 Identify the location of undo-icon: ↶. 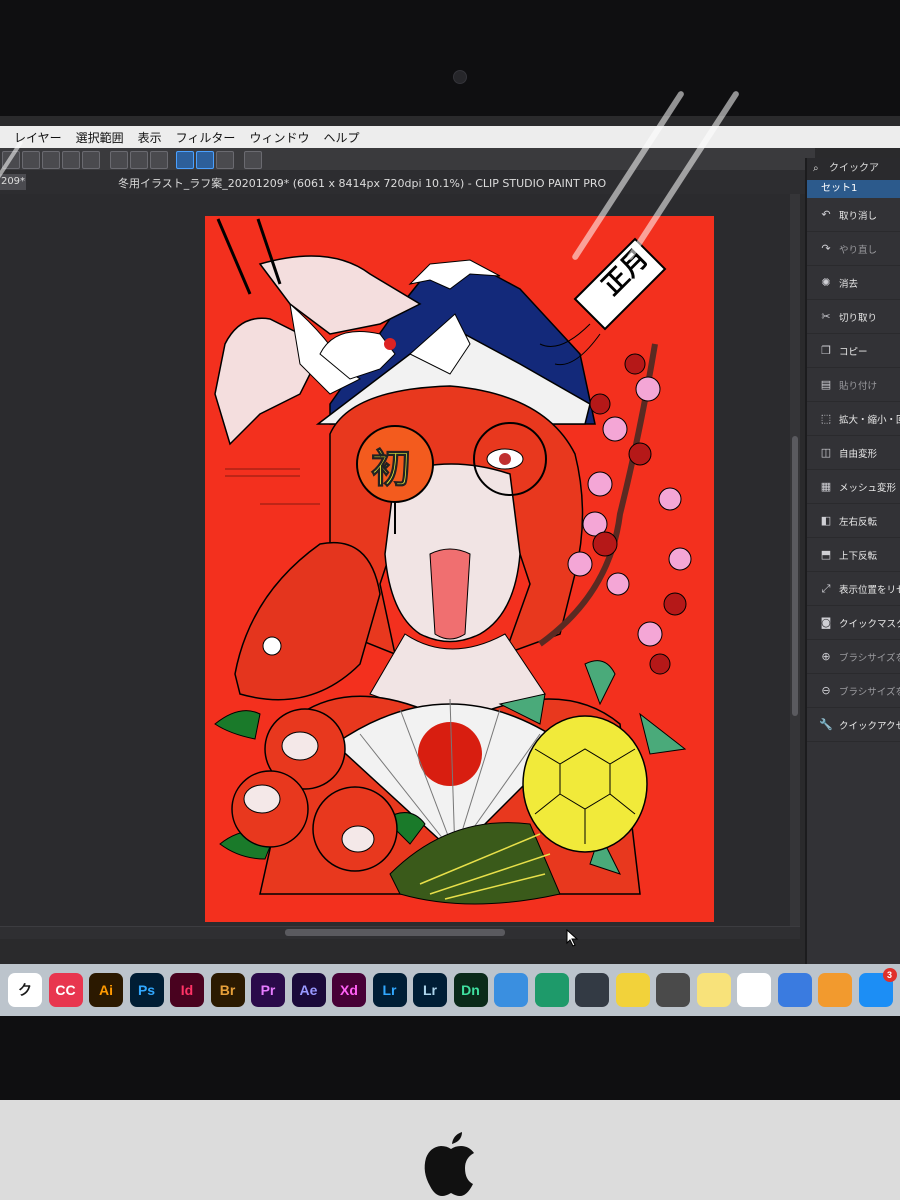
(826, 214).